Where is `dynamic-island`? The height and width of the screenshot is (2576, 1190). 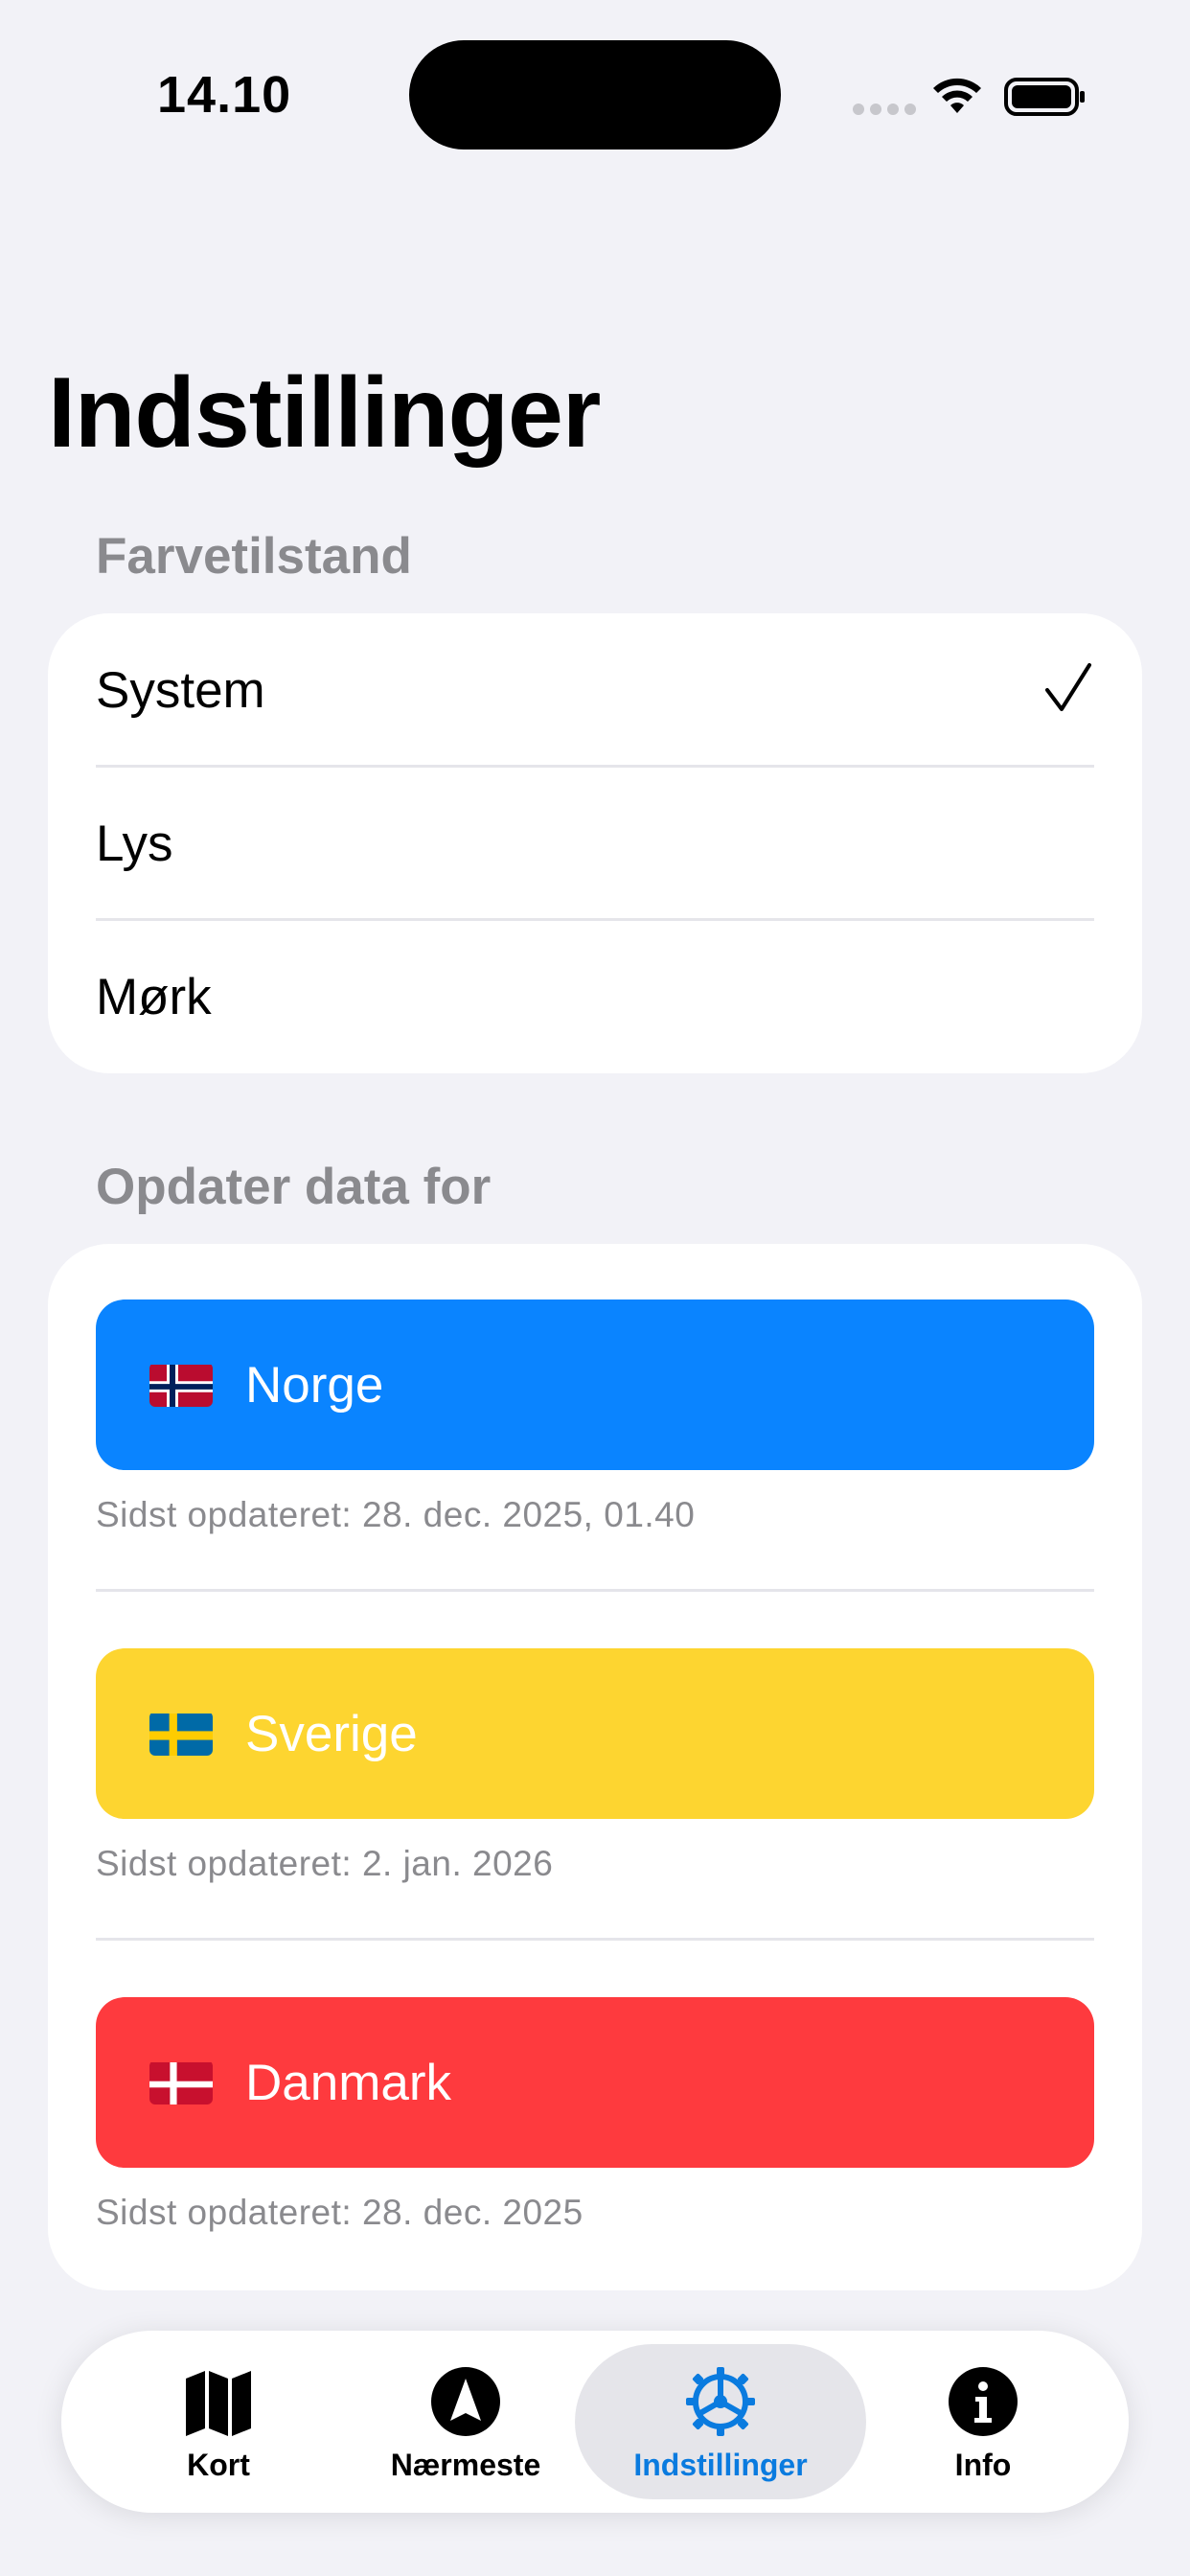 dynamic-island is located at coordinates (595, 95).